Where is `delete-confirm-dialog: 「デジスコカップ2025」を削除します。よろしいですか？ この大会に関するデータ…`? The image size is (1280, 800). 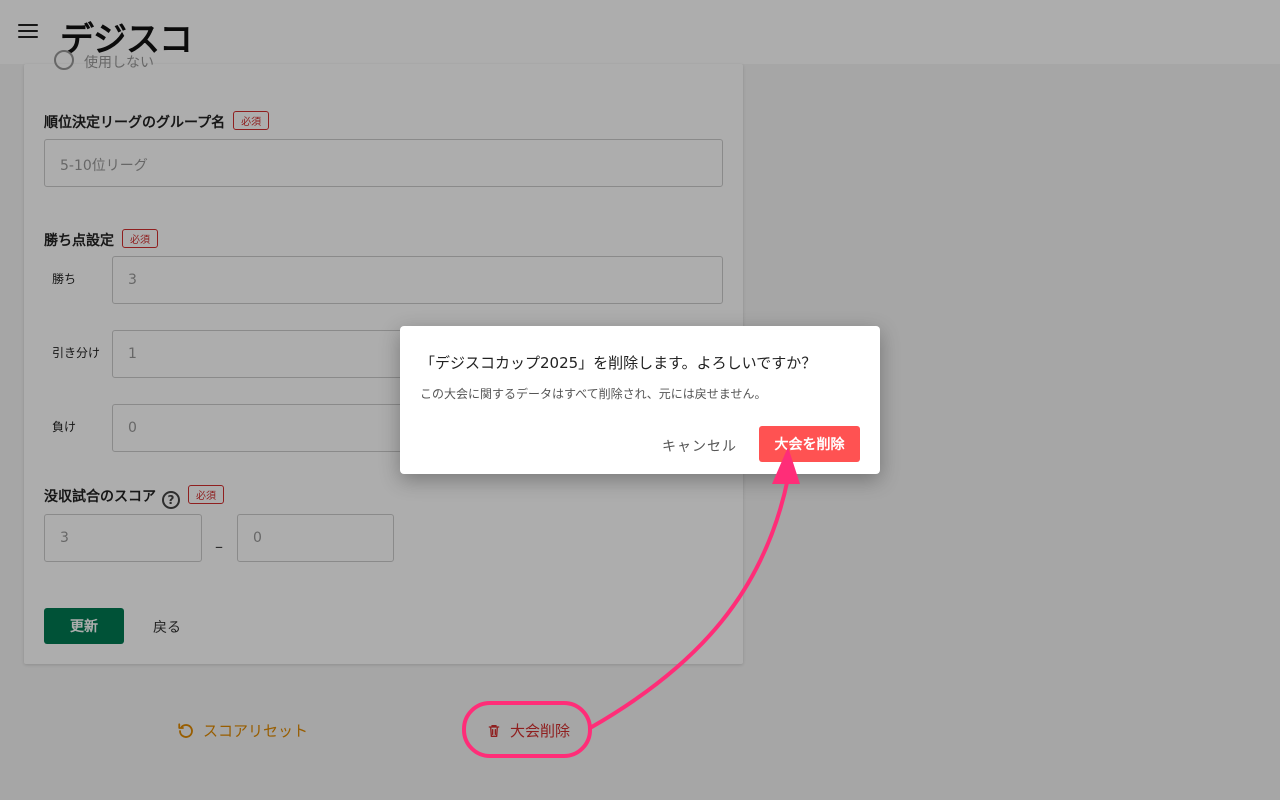 delete-confirm-dialog: 「デジスコカップ2025」を削除します。よろしいですか？ この大会に関するデータ… is located at coordinates (640, 400).